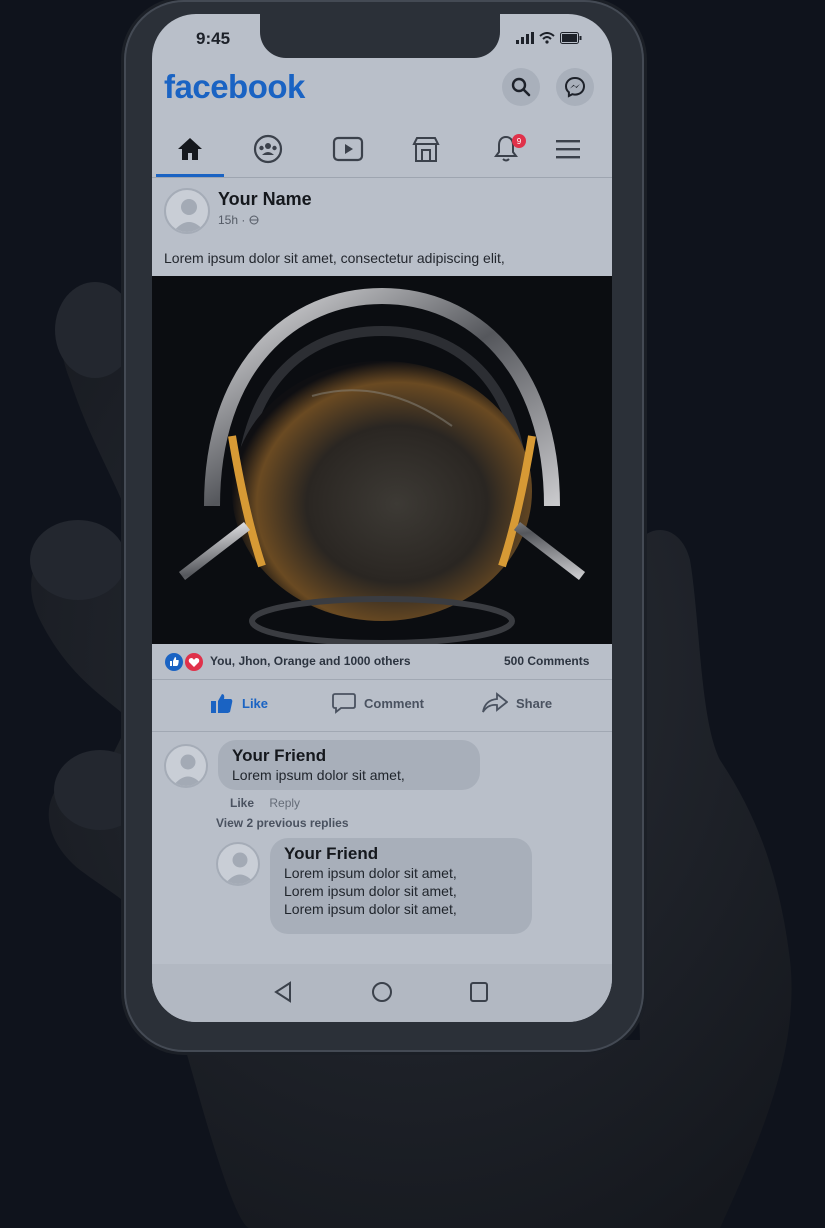 The height and width of the screenshot is (1228, 825). What do you see at coordinates (382, 214) in the screenshot?
I see `post-header: Your Name 15h ·` at bounding box center [382, 214].